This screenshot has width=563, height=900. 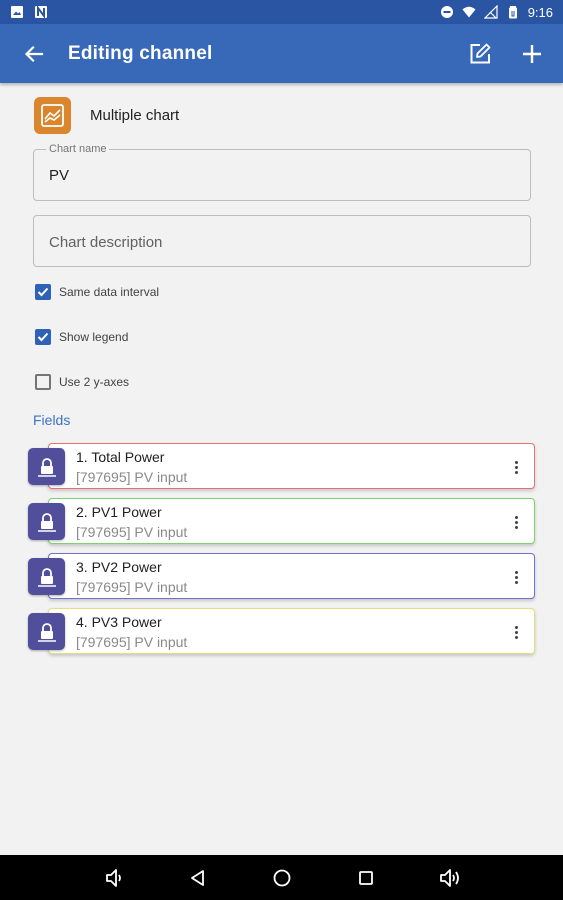 I want to click on system-nav-bar, so click(x=281, y=877).